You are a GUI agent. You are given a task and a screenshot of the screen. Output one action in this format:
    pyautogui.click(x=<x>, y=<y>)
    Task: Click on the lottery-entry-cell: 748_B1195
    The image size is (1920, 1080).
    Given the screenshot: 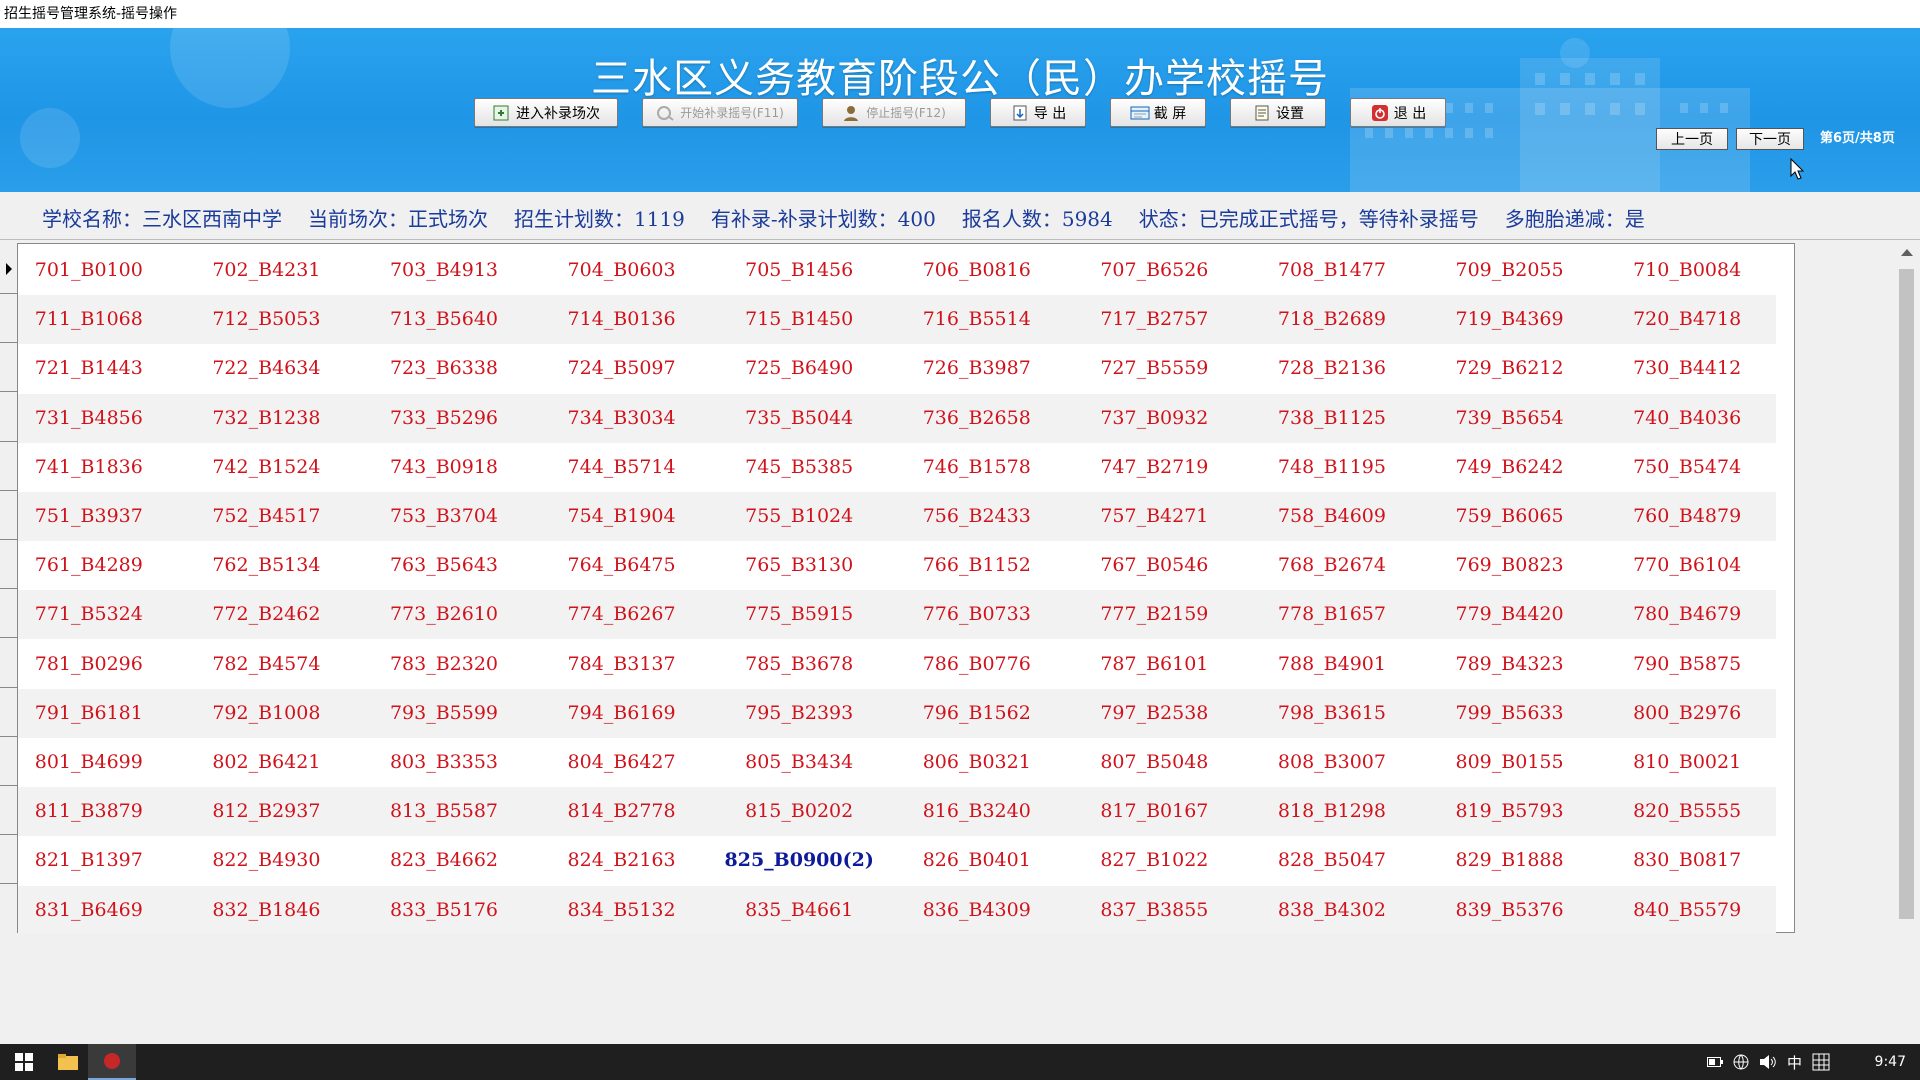 What is the action you would take?
    pyautogui.click(x=1332, y=467)
    